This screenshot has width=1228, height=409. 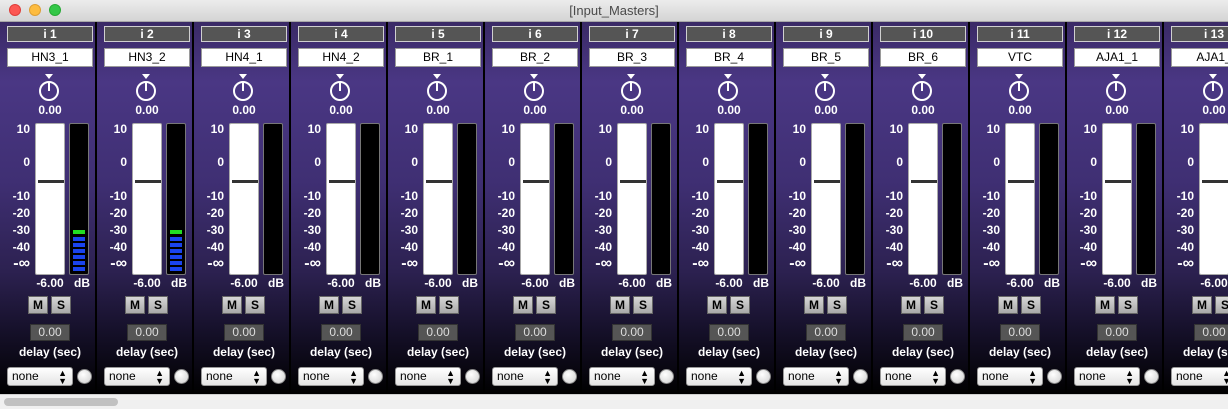 What do you see at coordinates (438, 57) in the screenshot?
I see `channel-name-field: BR_1` at bounding box center [438, 57].